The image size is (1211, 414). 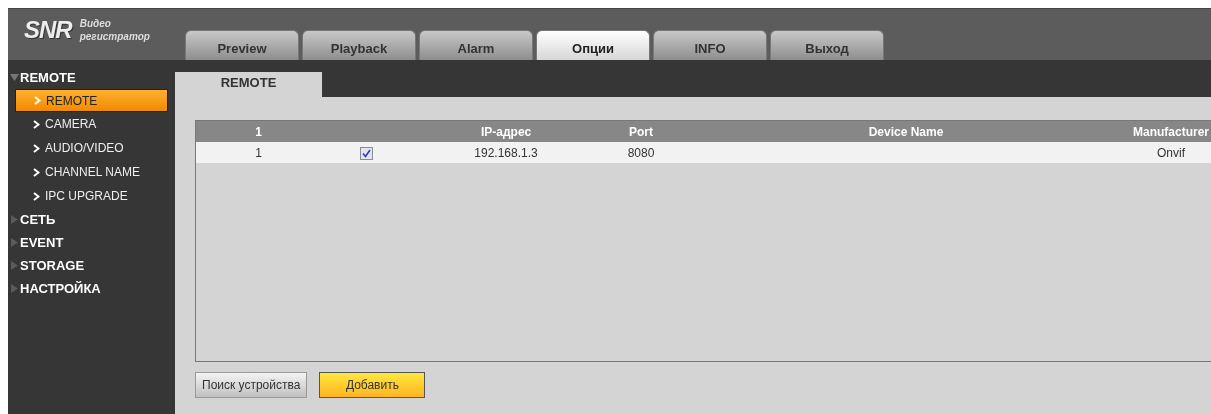 What do you see at coordinates (88, 172) in the screenshot?
I see `menu-item: CHANNEL NAME` at bounding box center [88, 172].